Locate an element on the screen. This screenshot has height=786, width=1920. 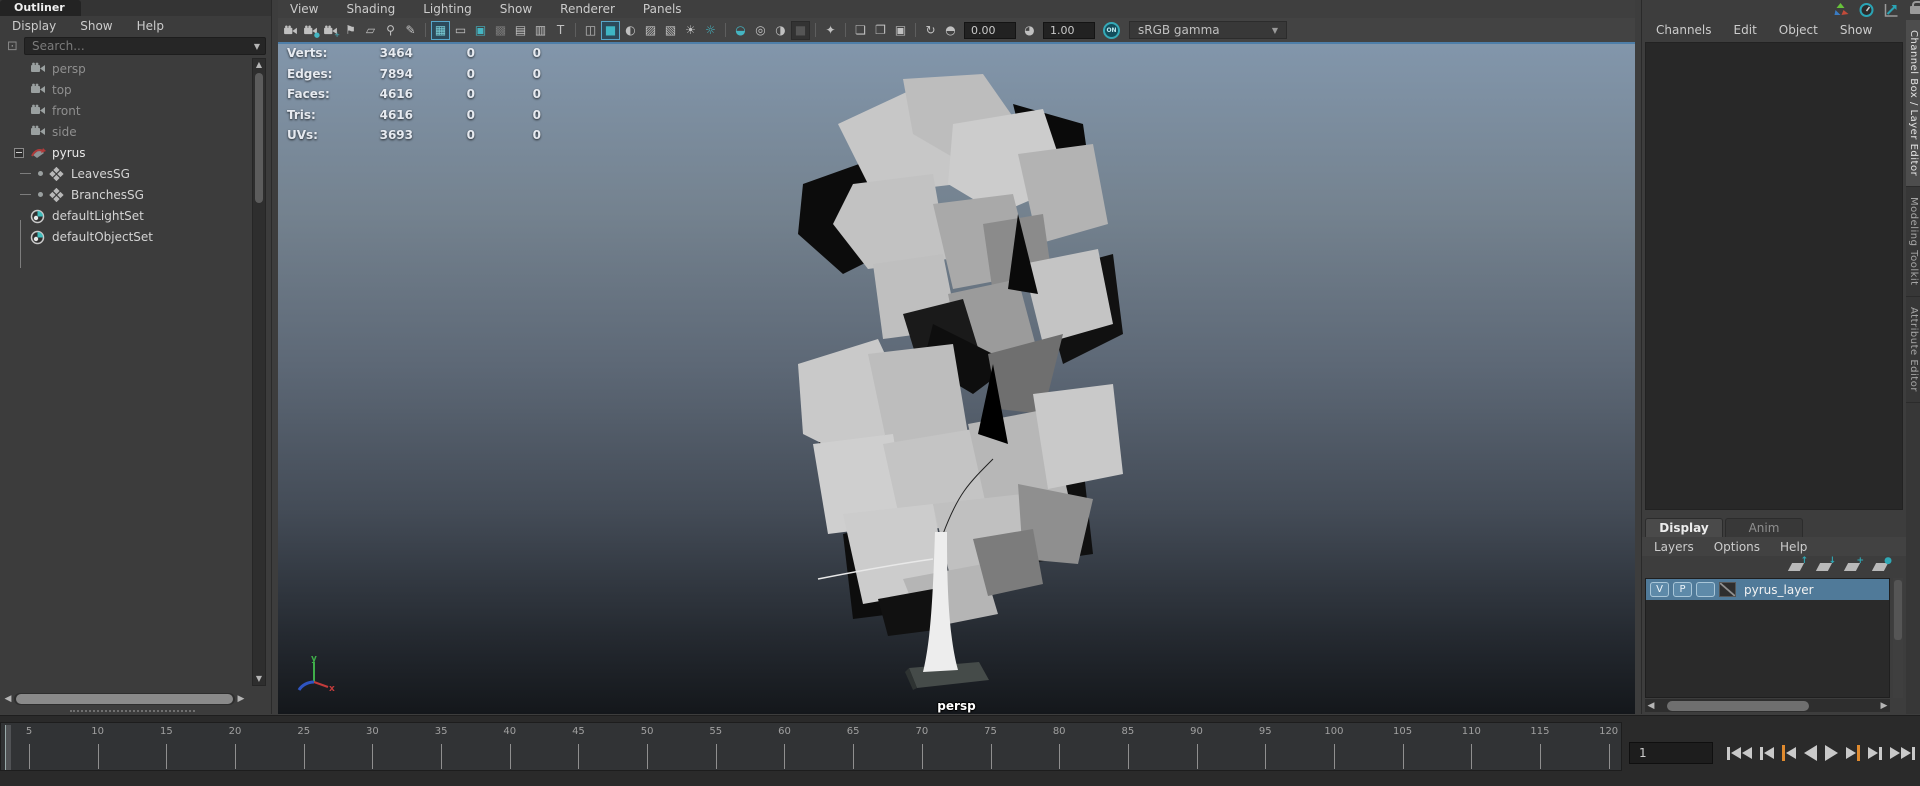
layer-extra-toggle is located at coordinates (1705, 589).